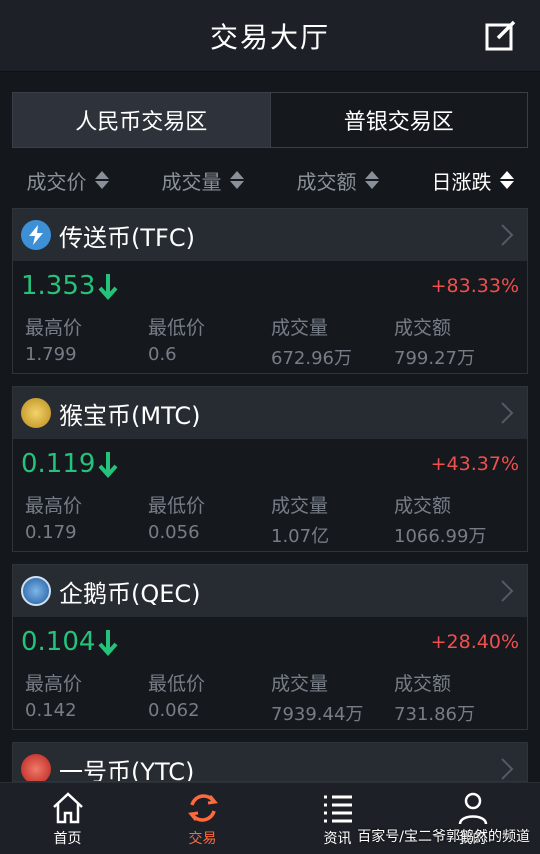 Image resolution: width=540 pixels, height=854 pixels. What do you see at coordinates (127, 237) in the screenshot?
I see `coin-name: 传送币(TFC)` at bounding box center [127, 237].